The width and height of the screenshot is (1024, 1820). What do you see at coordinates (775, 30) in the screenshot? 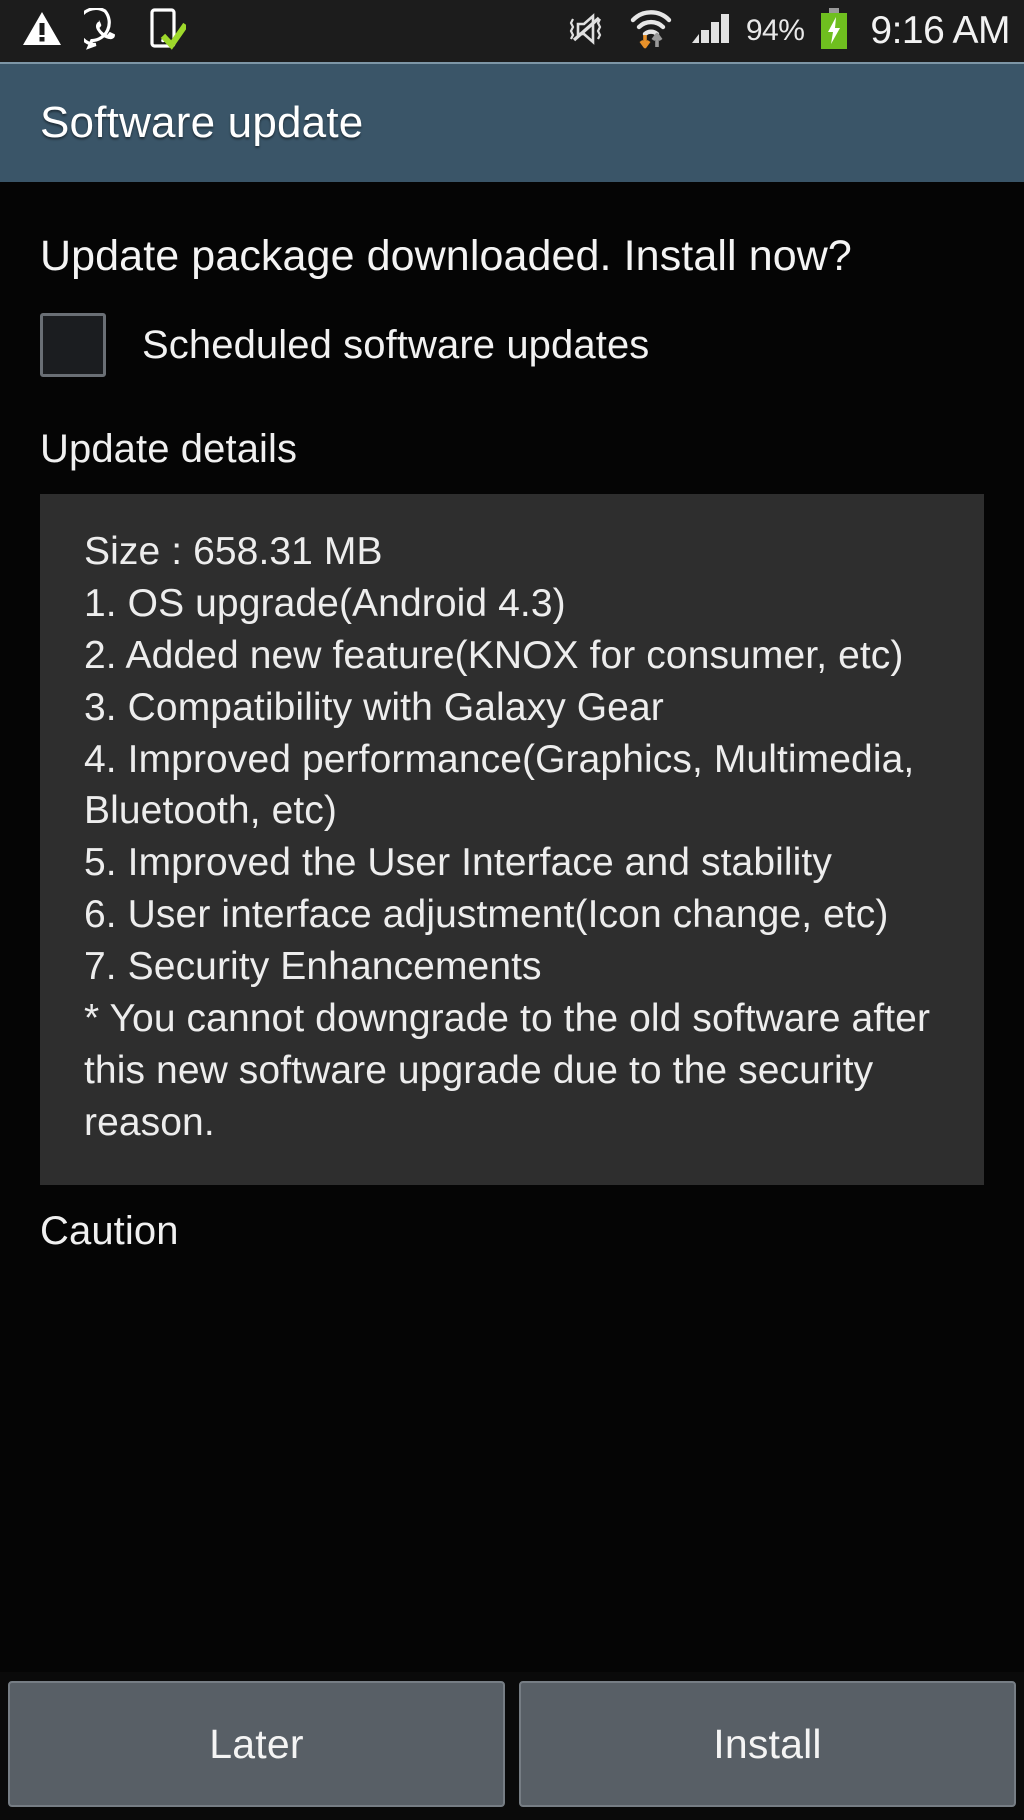
I see `battery-percent-label: 94%` at bounding box center [775, 30].